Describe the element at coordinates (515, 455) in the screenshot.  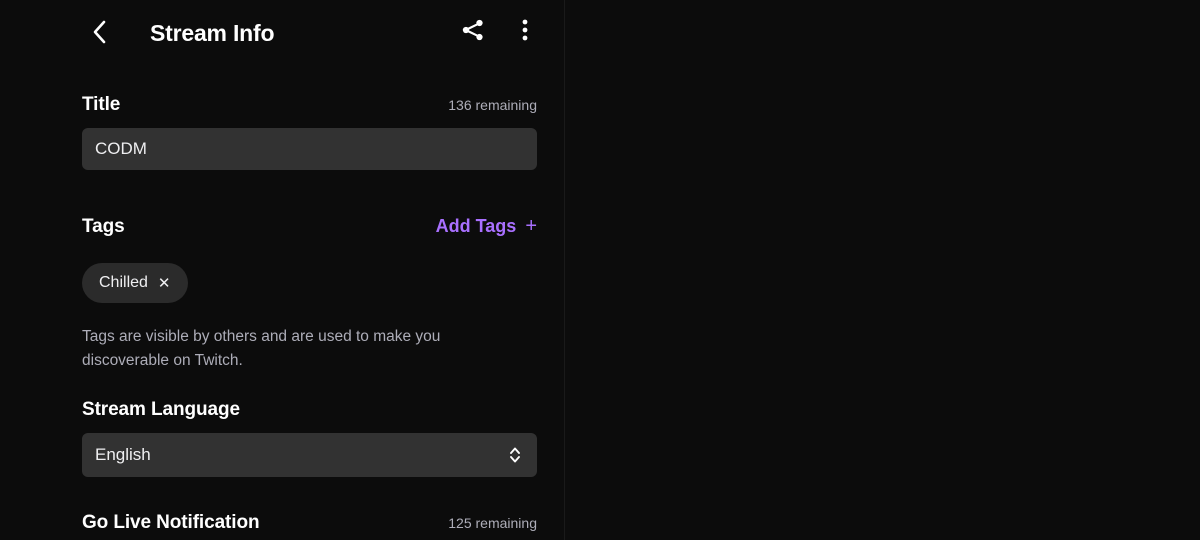
I see `chevron-up-down-icon` at that location.